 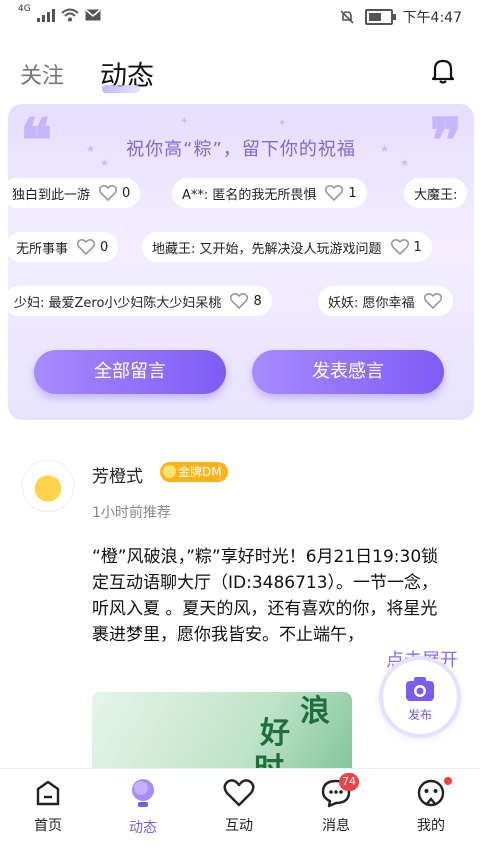 I want to click on tab-dynamic: 动态, so click(x=127, y=73).